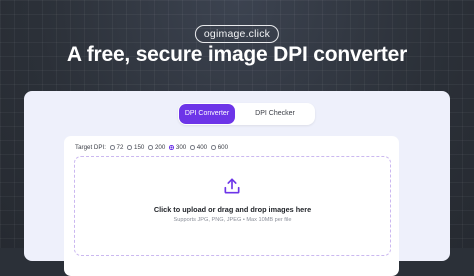 The width and height of the screenshot is (474, 276). I want to click on dpi-option-600: 600, so click(219, 147).